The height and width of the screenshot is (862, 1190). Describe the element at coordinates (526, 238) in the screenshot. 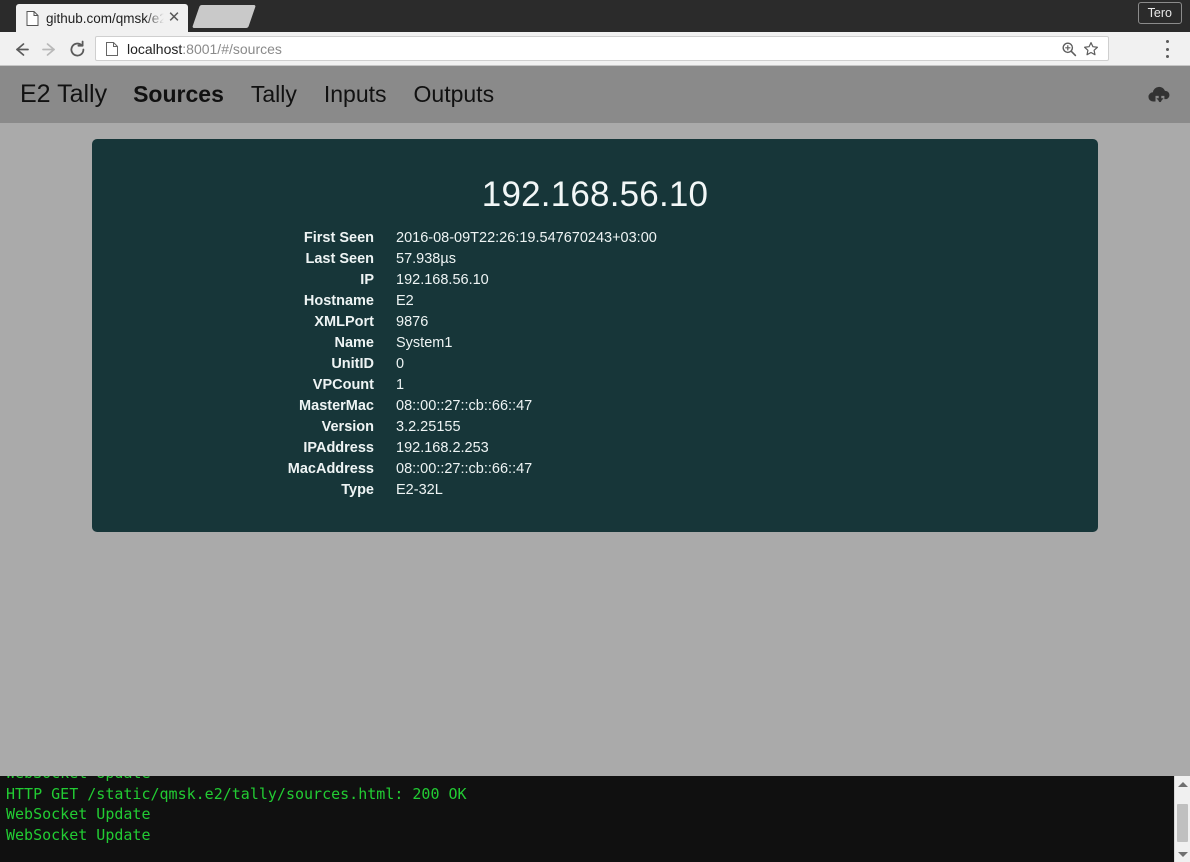

I see `property-value: 2016-08-09T22:26:19.547670243+03:00` at that location.